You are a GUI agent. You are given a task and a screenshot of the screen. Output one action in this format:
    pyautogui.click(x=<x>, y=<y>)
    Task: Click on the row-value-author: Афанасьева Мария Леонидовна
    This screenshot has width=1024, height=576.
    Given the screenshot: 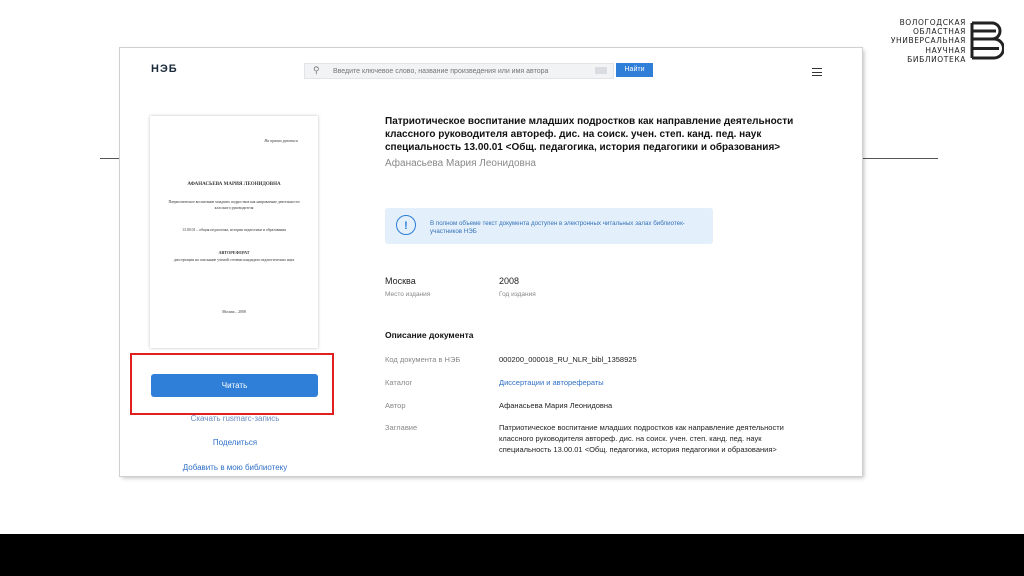 What is the action you would take?
    pyautogui.click(x=556, y=405)
    